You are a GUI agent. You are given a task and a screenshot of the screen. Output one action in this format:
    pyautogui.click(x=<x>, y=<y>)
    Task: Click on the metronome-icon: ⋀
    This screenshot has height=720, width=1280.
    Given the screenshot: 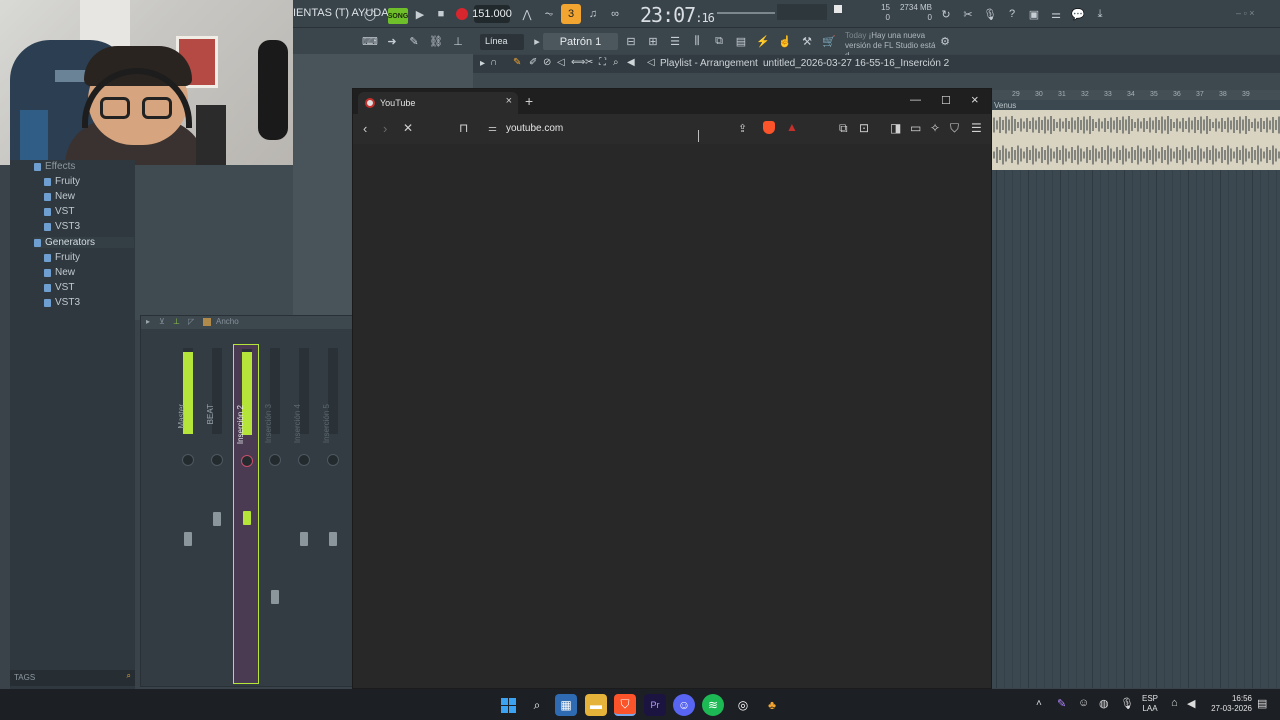 What is the action you would take?
    pyautogui.click(x=527, y=14)
    